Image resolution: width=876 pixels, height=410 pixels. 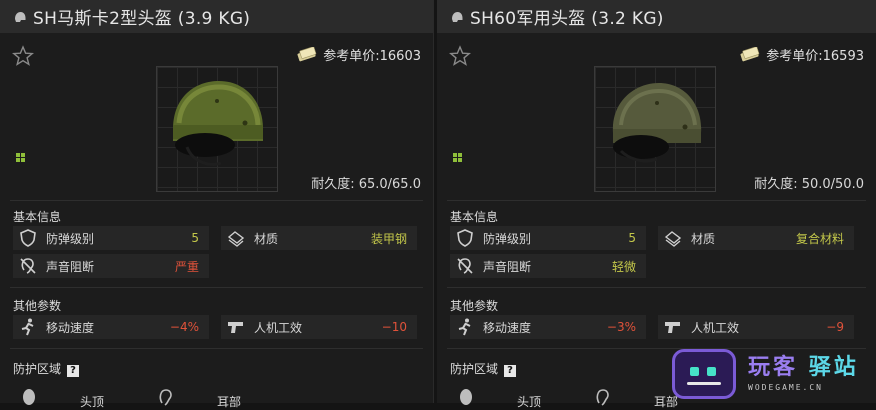 What do you see at coordinates (785, 387) in the screenshot?
I see `site-url: WODEGAME.CN` at bounding box center [785, 387].